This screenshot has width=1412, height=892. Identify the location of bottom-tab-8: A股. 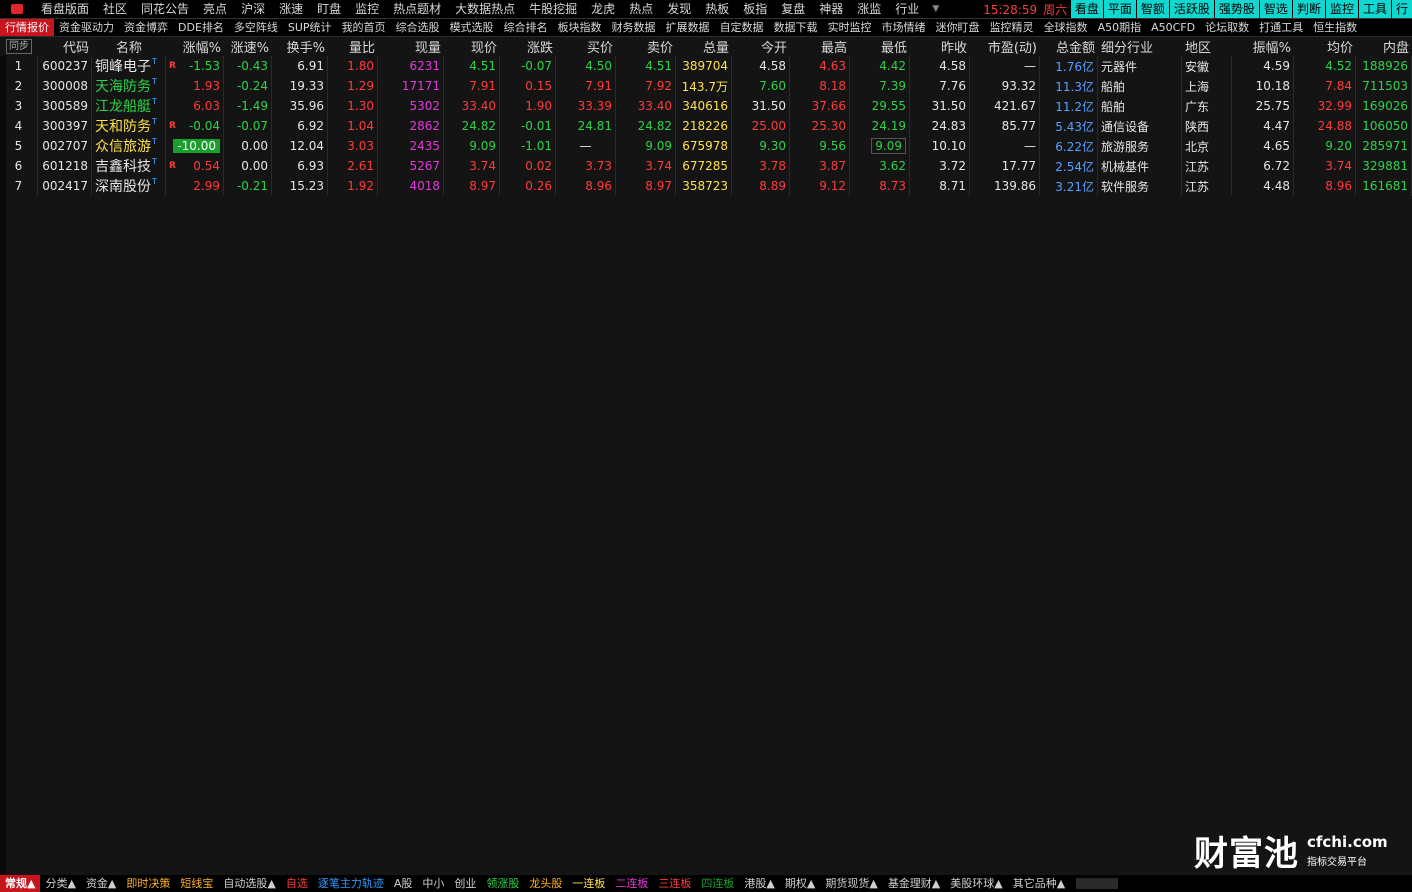
(403, 883).